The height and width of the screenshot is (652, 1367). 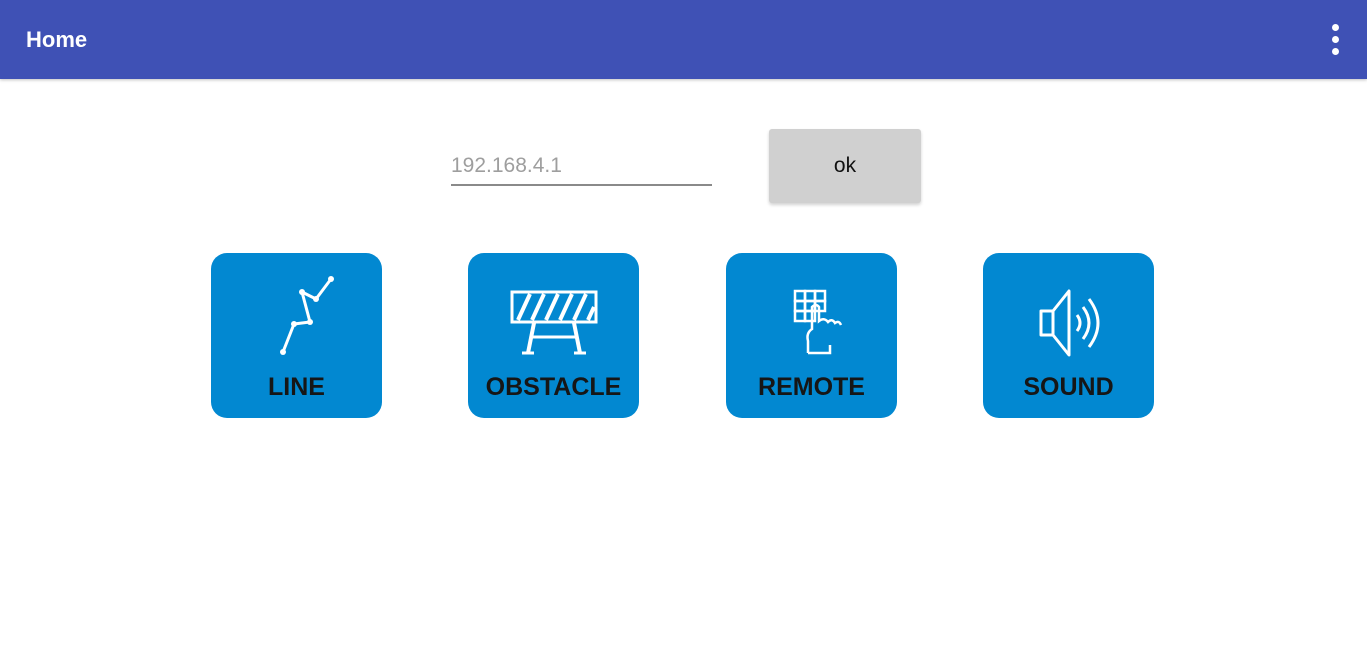 I want to click on remote-tile: REMOTE, so click(x=811, y=335).